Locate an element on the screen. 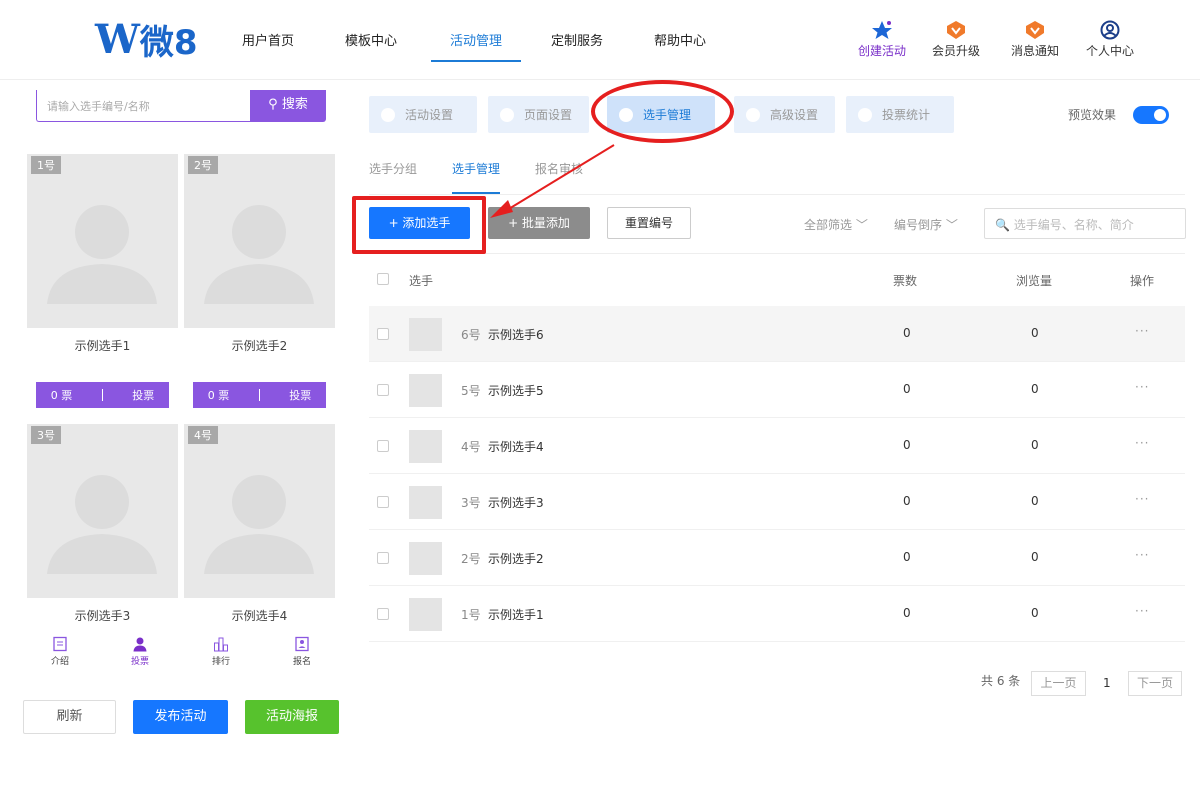  preview-search-button: ⚲ 搜索 is located at coordinates (288, 106).